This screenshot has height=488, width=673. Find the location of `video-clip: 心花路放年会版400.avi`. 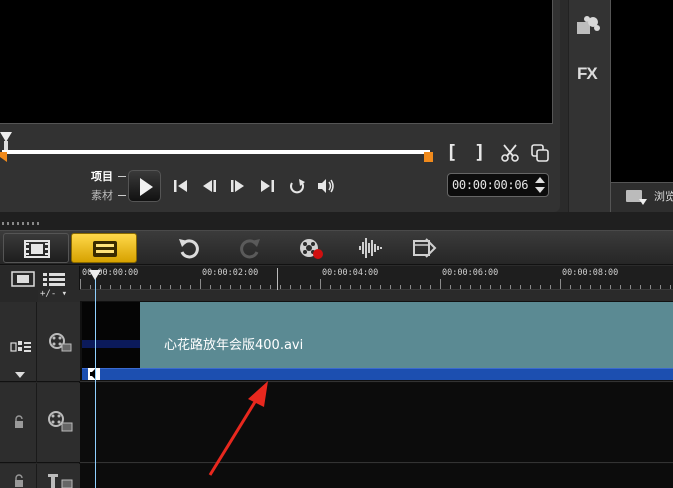

video-clip: 心花路放年会版400.avi is located at coordinates (406, 335).